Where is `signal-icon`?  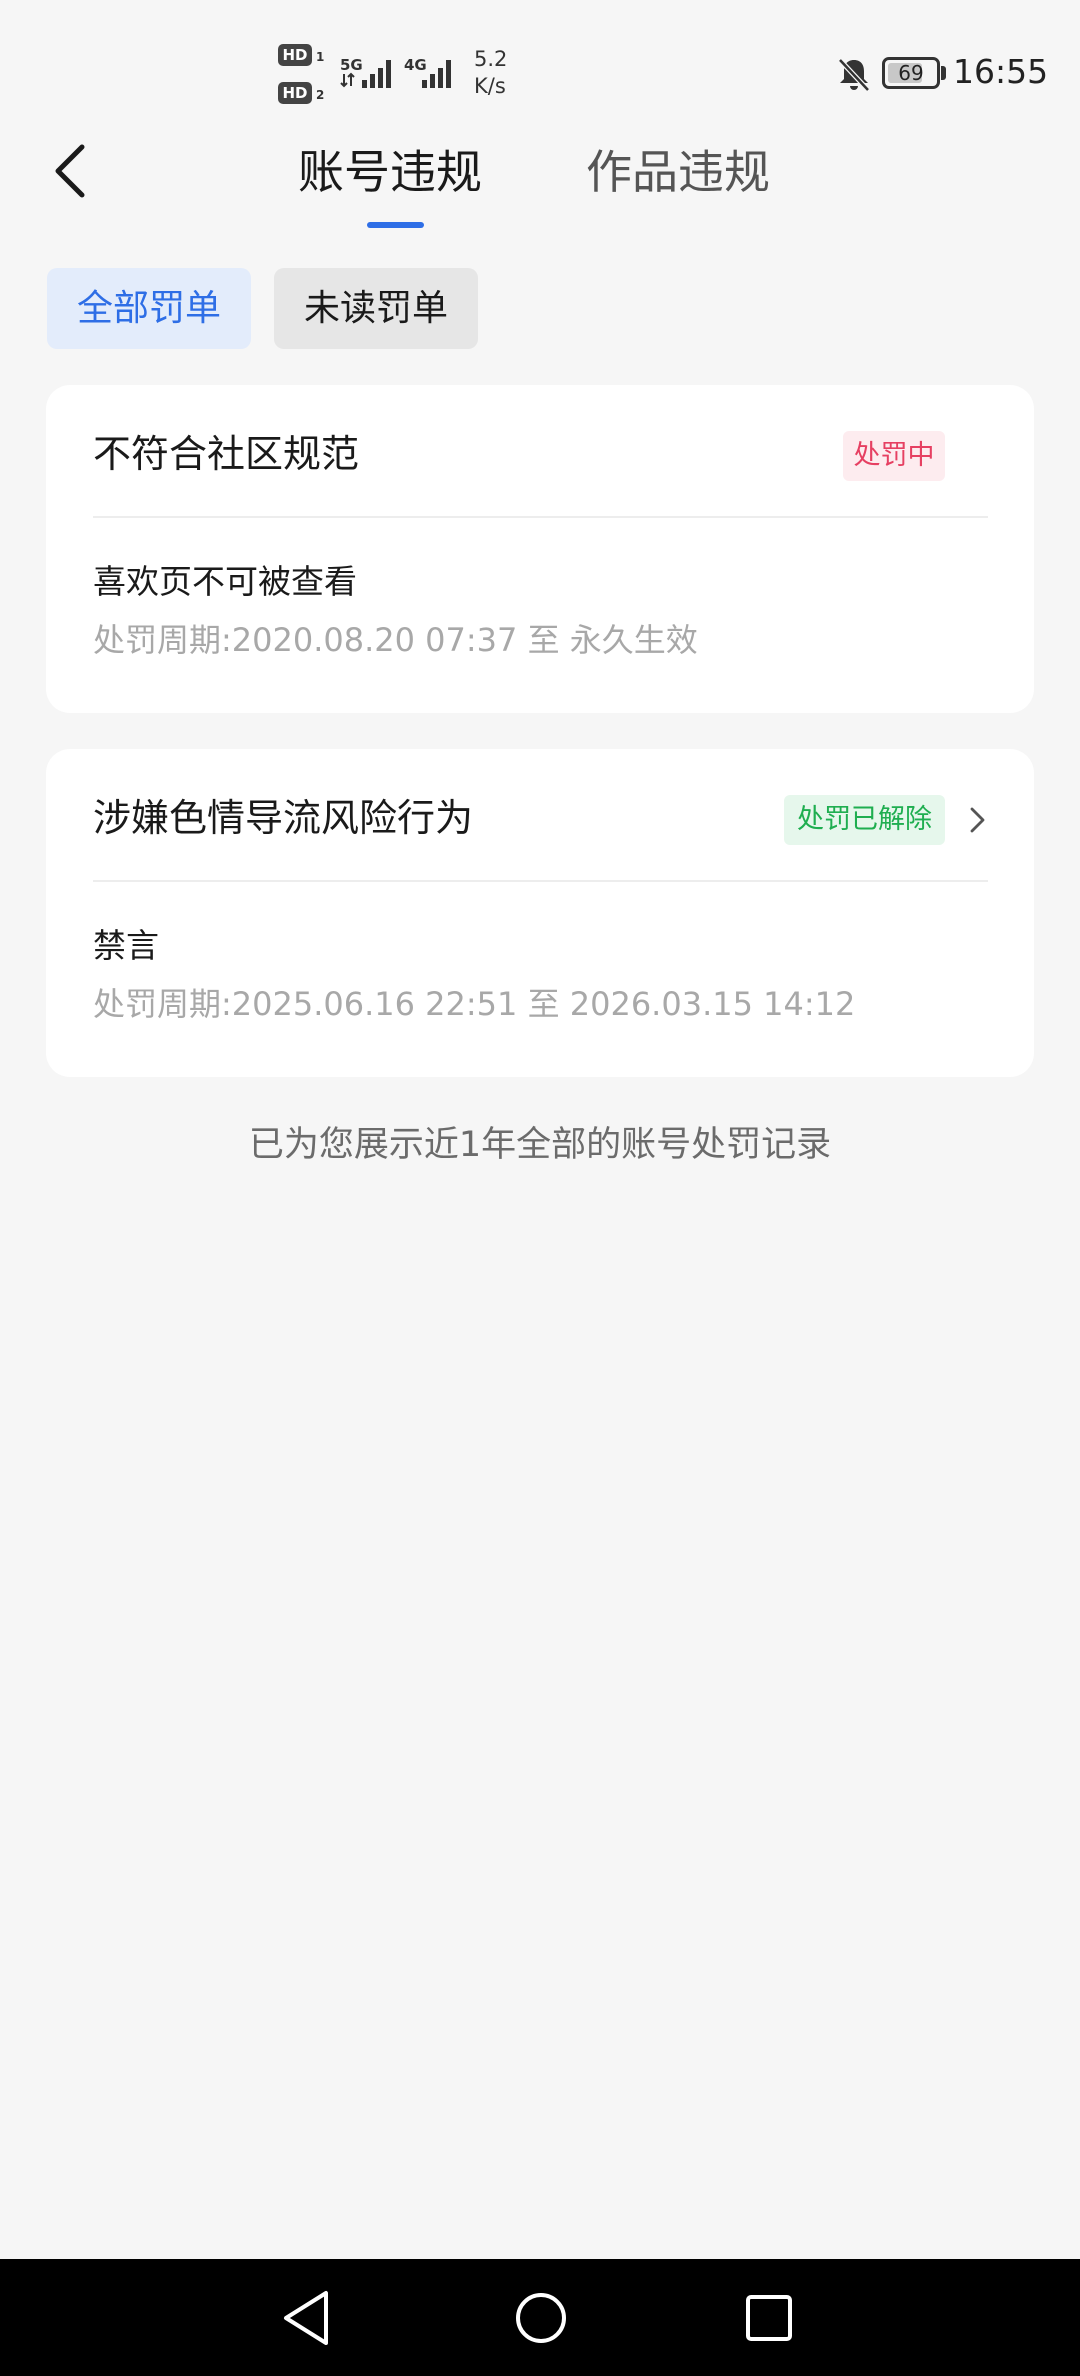
signal-icon is located at coordinates (365, 74).